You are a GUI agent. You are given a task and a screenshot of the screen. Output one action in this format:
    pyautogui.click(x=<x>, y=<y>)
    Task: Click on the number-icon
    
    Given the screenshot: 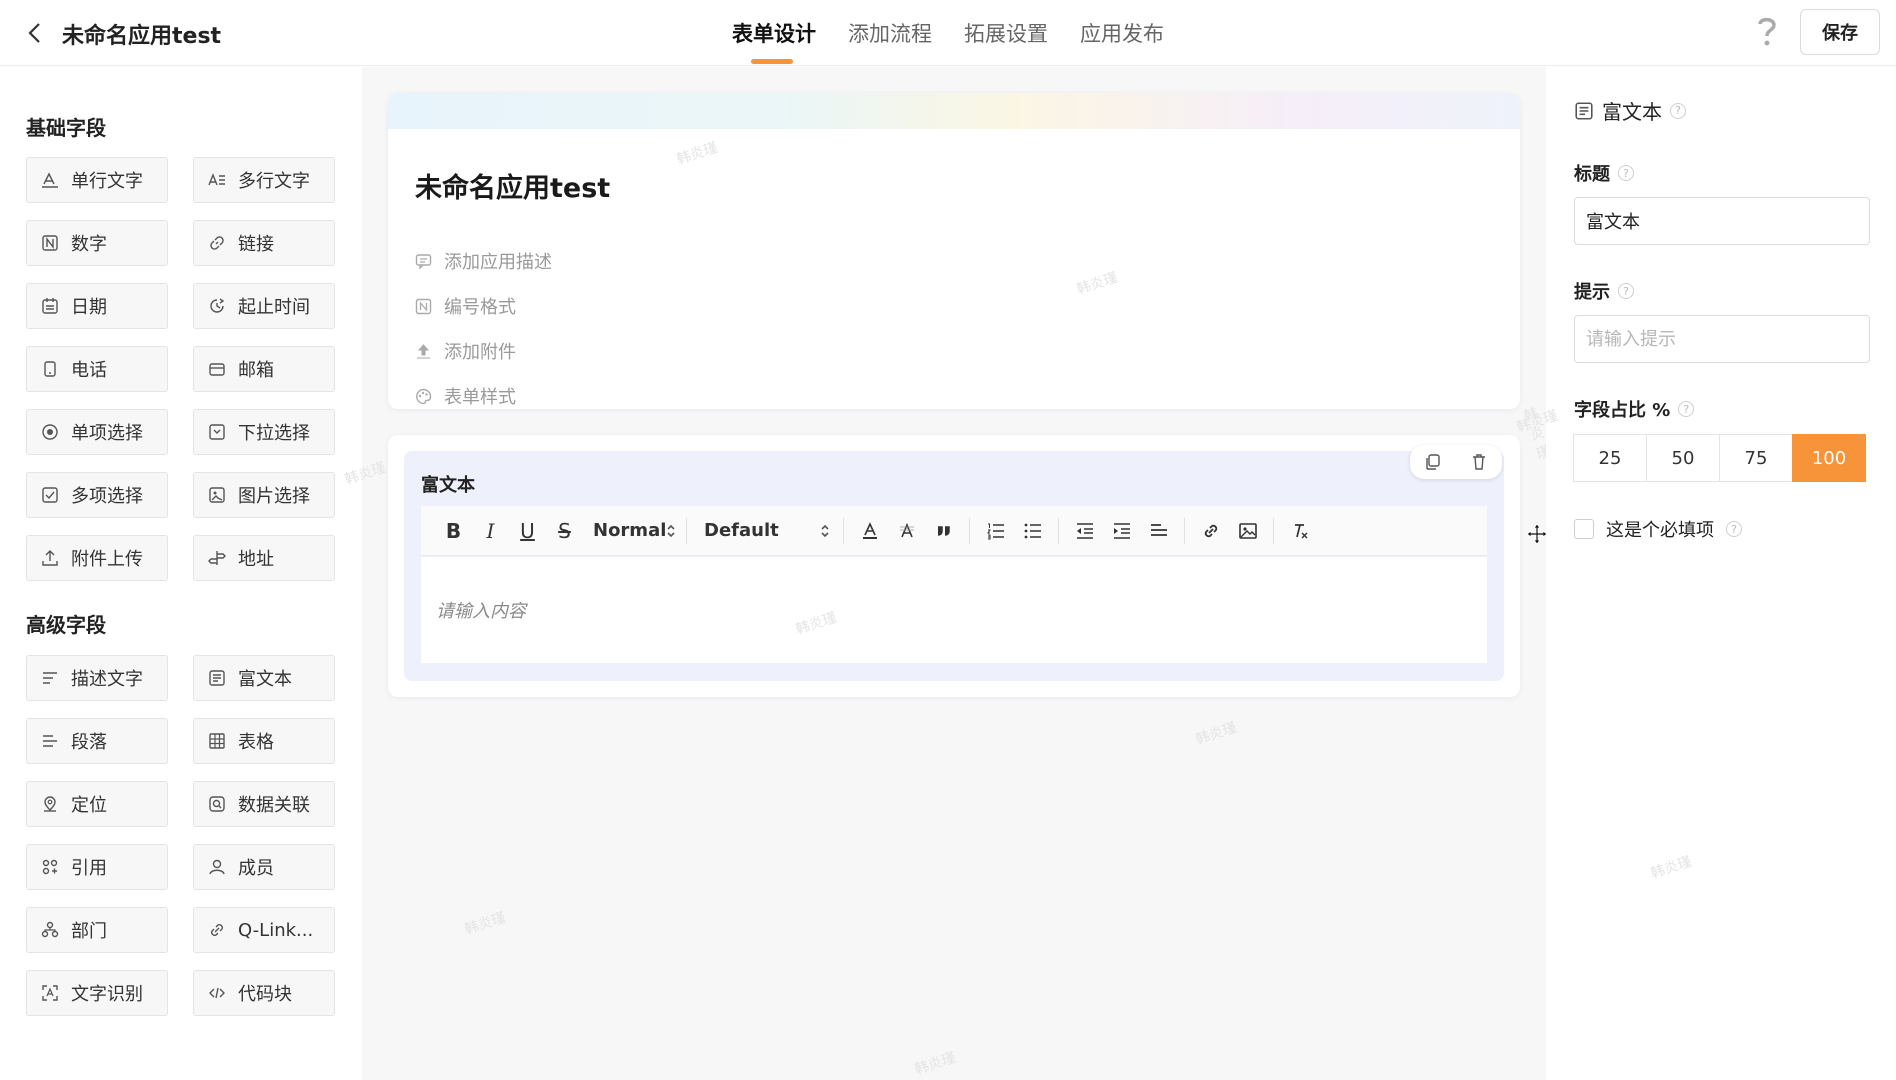 What is the action you would take?
    pyautogui.click(x=423, y=306)
    